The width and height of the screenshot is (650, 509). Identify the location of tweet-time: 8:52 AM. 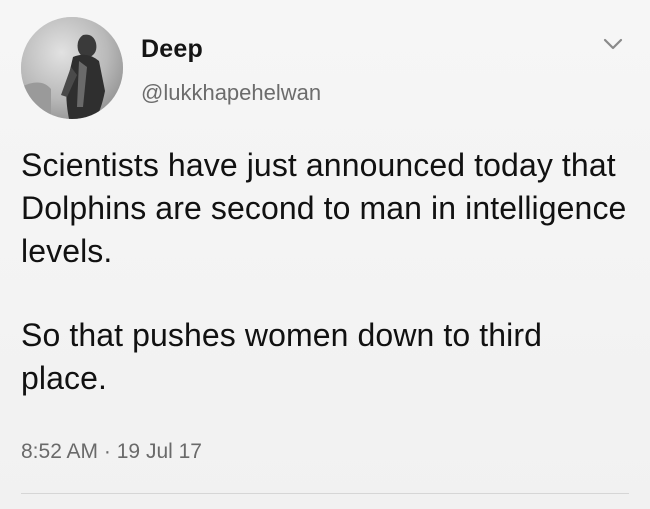
(60, 451).